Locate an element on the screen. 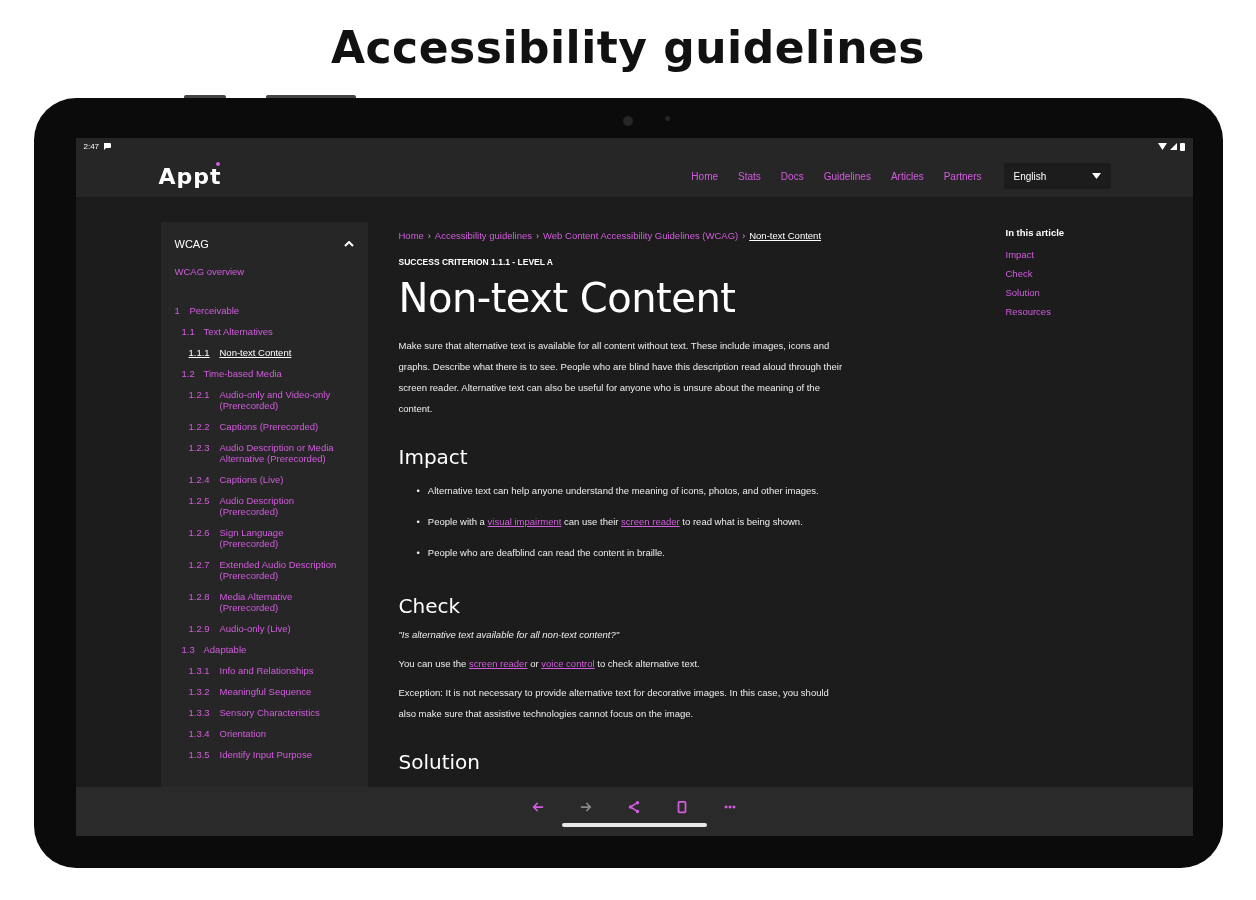 The width and height of the screenshot is (1256, 900). appt-logo: Appt is located at coordinates (190, 176).